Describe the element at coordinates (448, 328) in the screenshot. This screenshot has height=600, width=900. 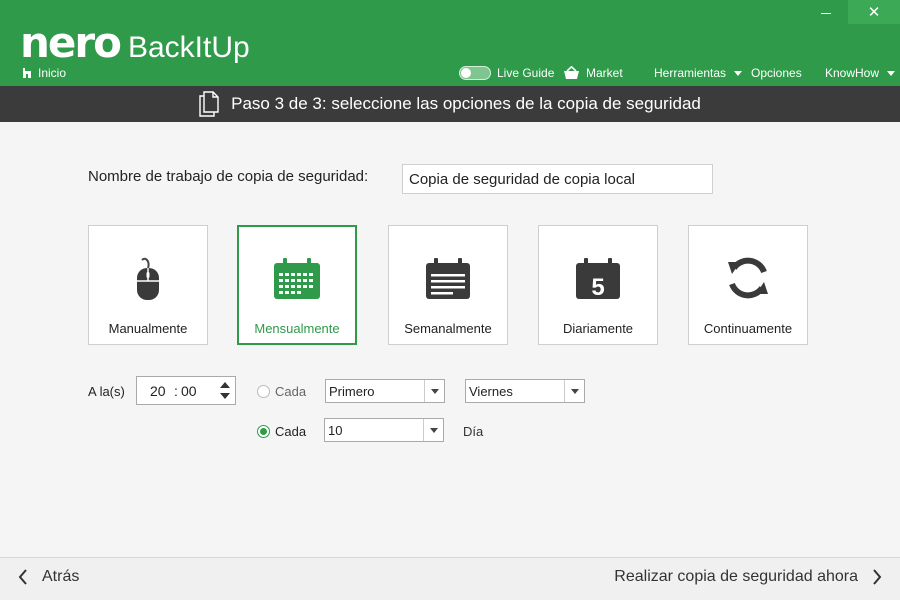
I see `schedule-option-label: Semanalmente` at that location.